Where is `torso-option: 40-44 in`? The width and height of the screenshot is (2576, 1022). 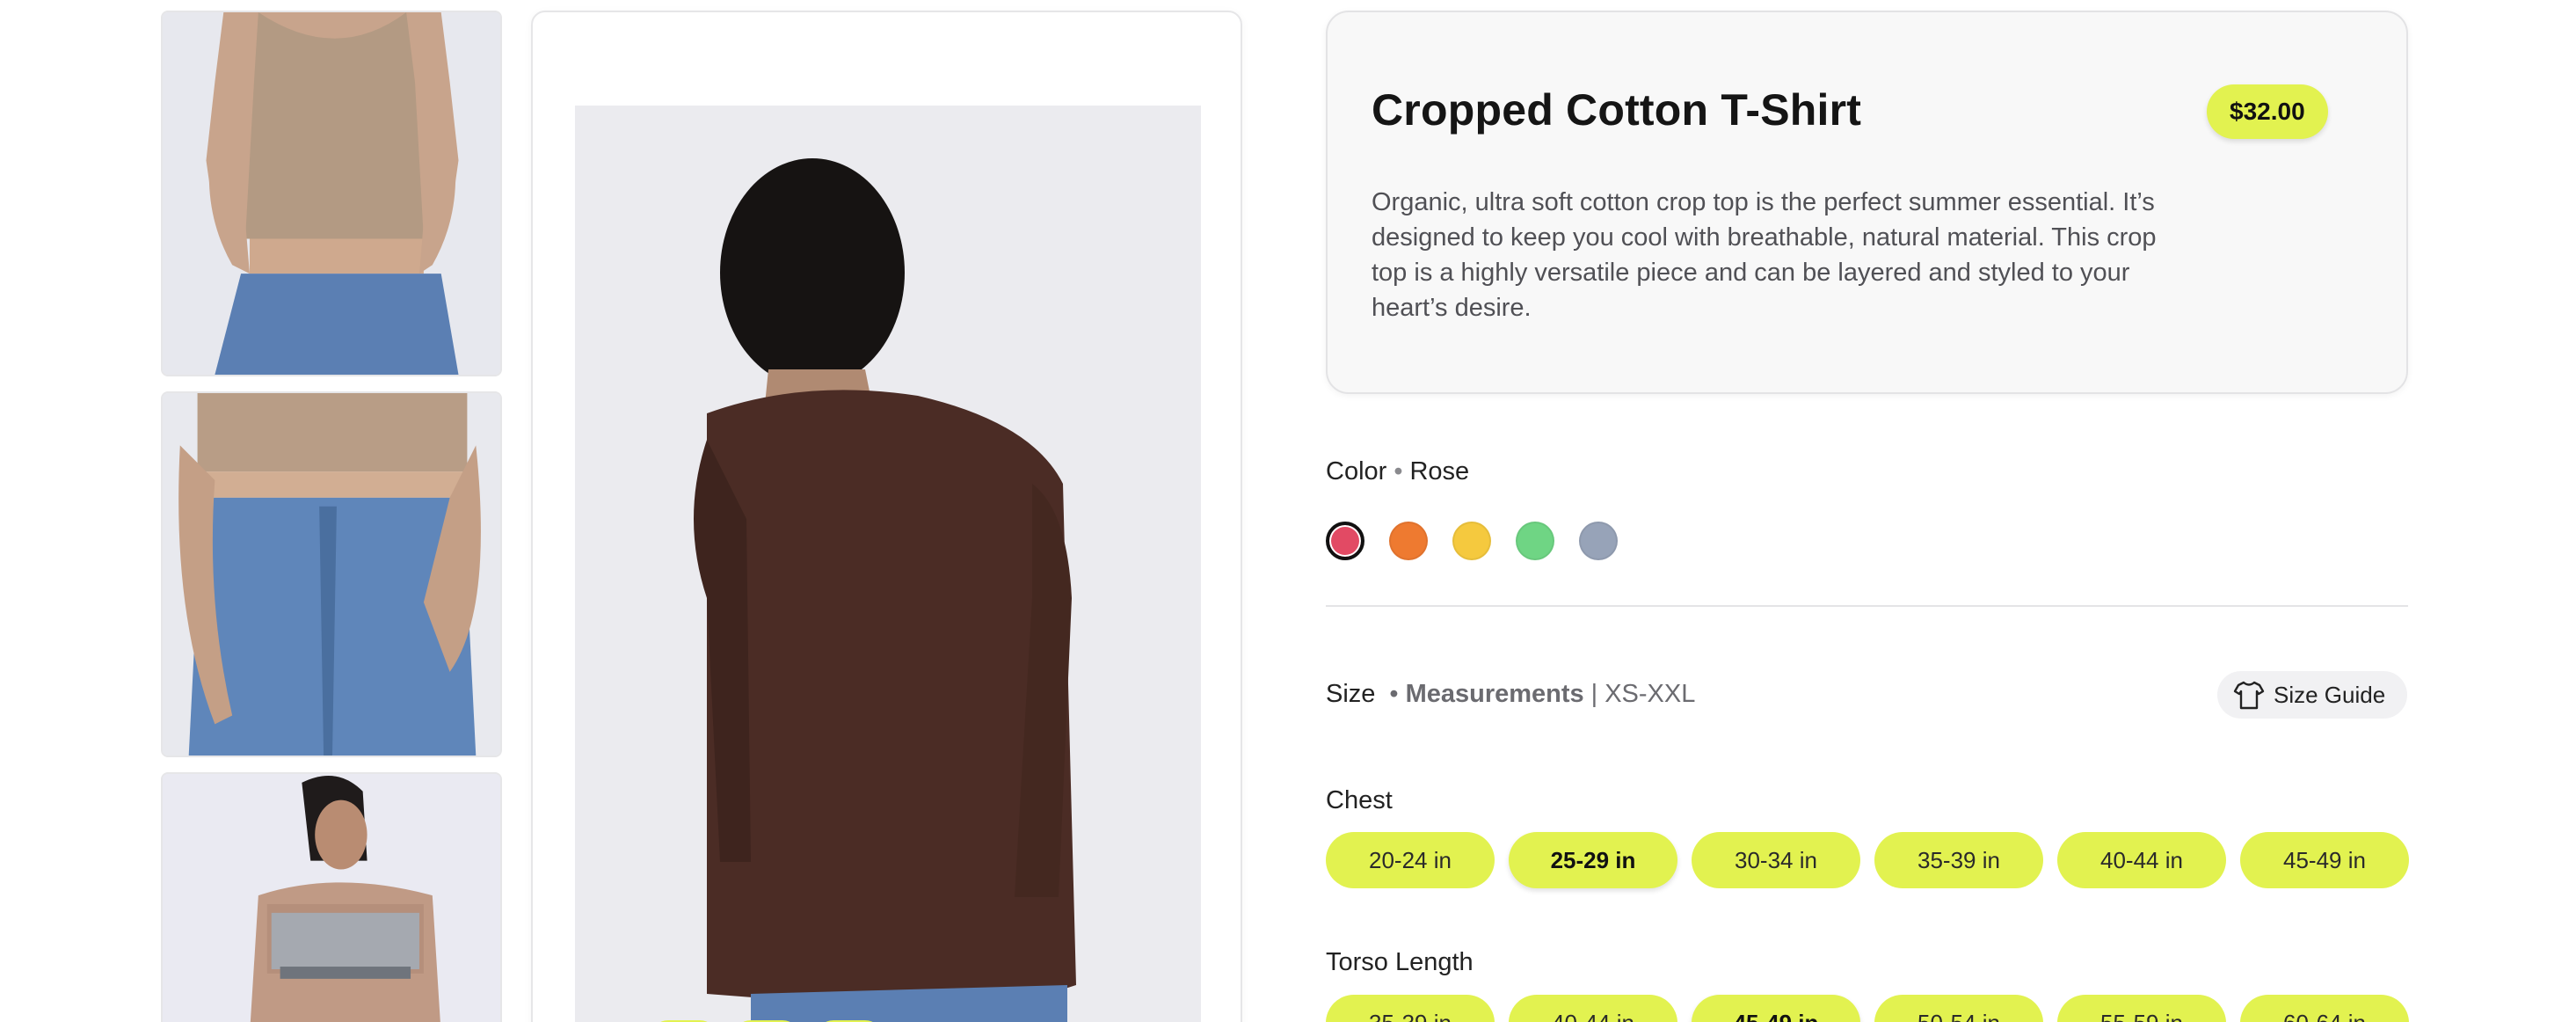 torso-option: 40-44 in is located at coordinates (1593, 1008).